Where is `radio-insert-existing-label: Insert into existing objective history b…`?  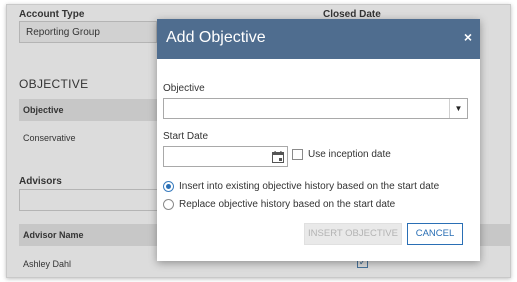
radio-insert-existing-label: Insert into existing objective history b… is located at coordinates (309, 186).